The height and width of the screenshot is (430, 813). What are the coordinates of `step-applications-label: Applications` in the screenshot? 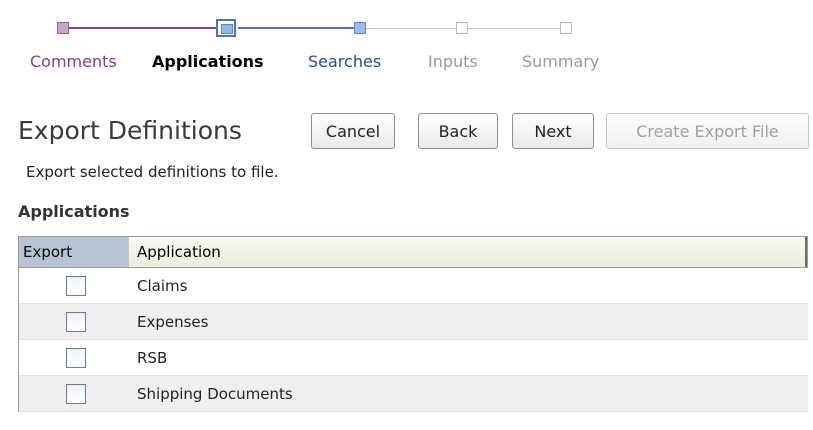 It's located at (208, 61).